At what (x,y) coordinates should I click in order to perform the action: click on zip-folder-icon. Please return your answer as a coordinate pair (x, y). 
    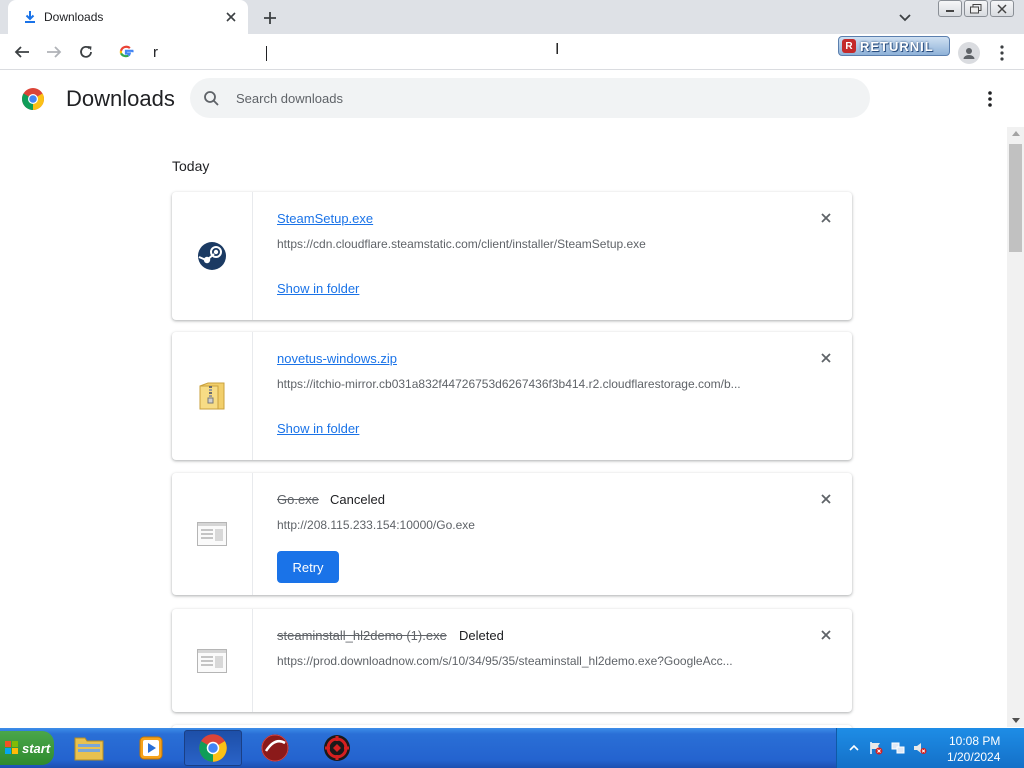
    Looking at the image, I should click on (212, 396).